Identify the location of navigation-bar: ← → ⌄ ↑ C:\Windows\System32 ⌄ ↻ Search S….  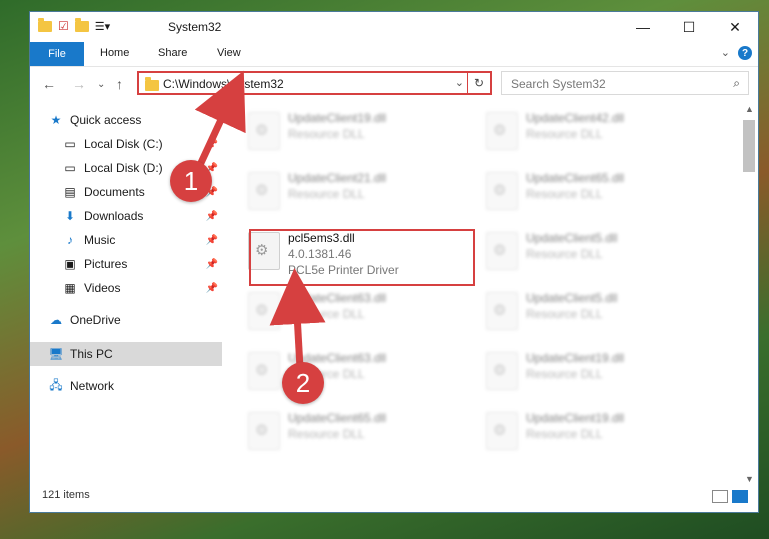
(394, 84).